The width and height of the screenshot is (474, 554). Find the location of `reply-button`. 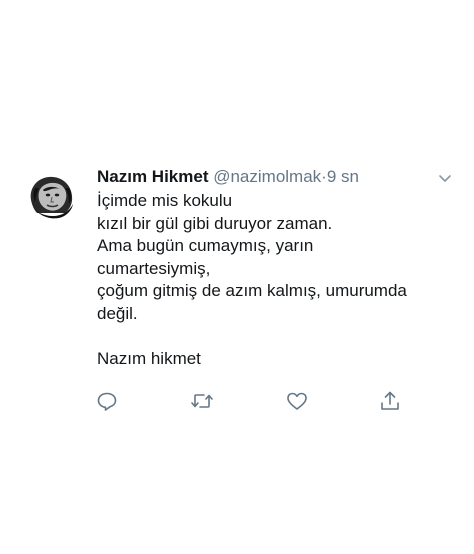

reply-button is located at coordinates (107, 401).